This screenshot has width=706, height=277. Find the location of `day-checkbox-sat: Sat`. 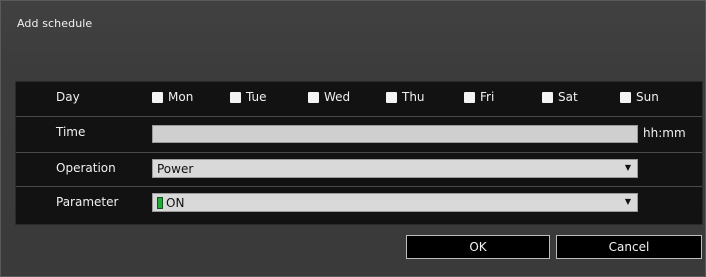

day-checkbox-sat: Sat is located at coordinates (560, 97).